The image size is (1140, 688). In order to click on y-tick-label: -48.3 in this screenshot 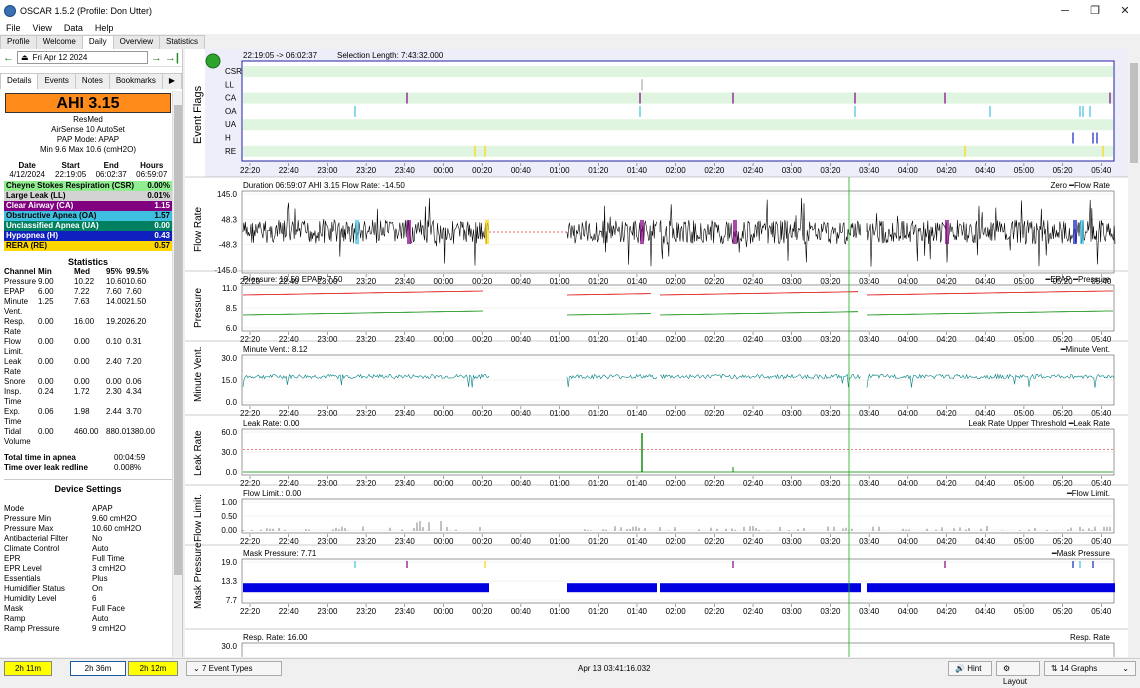, I will do `click(228, 245)`.